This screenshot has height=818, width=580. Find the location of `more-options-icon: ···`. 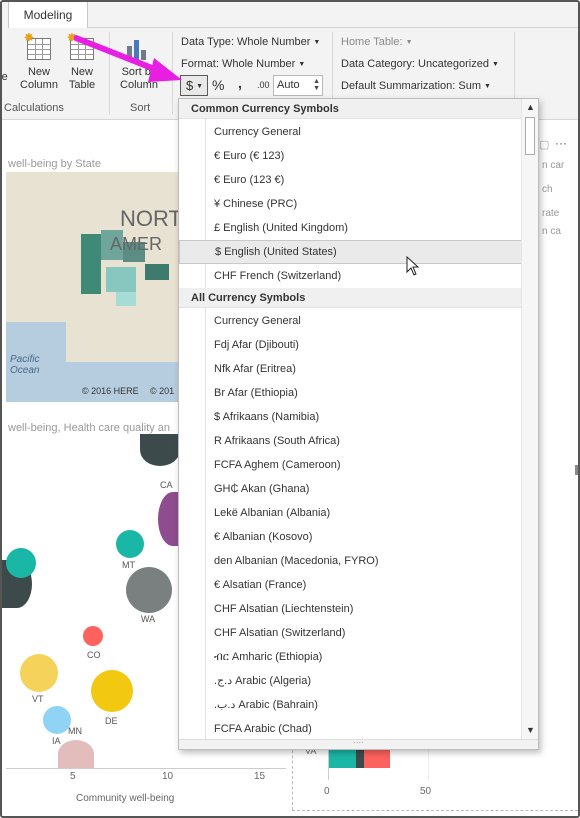

more-options-icon: ··· is located at coordinates (561, 143).